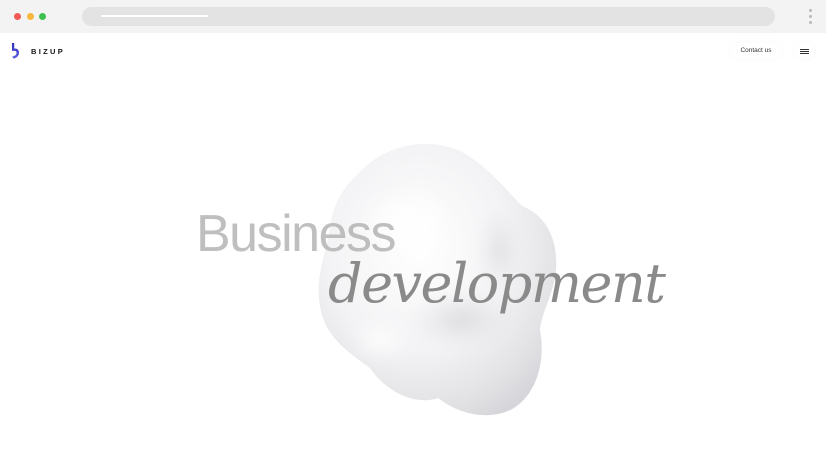 This screenshot has width=826, height=465. I want to click on hamburger-menu-icon, so click(805, 51).